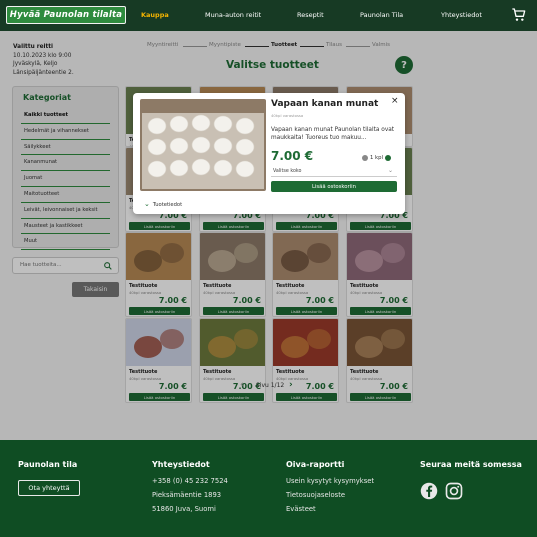  I want to click on modal-stock: 40kpl varastossa, so click(287, 115).